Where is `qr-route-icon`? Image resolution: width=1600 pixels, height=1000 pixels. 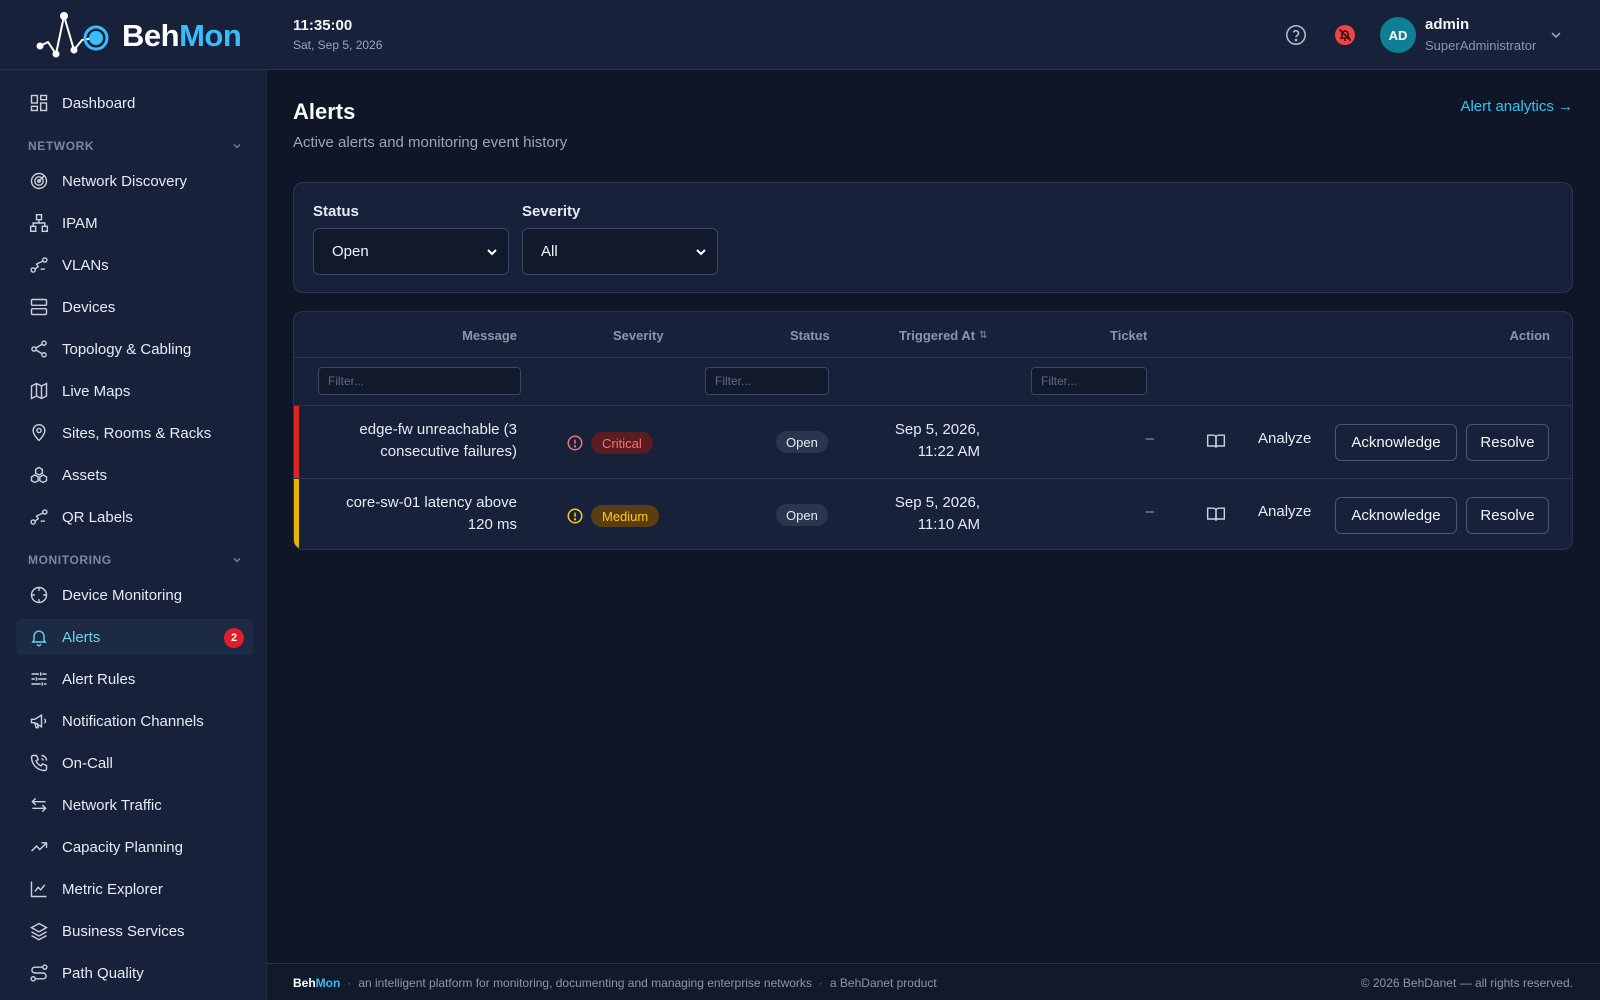
qr-route-icon is located at coordinates (39, 517).